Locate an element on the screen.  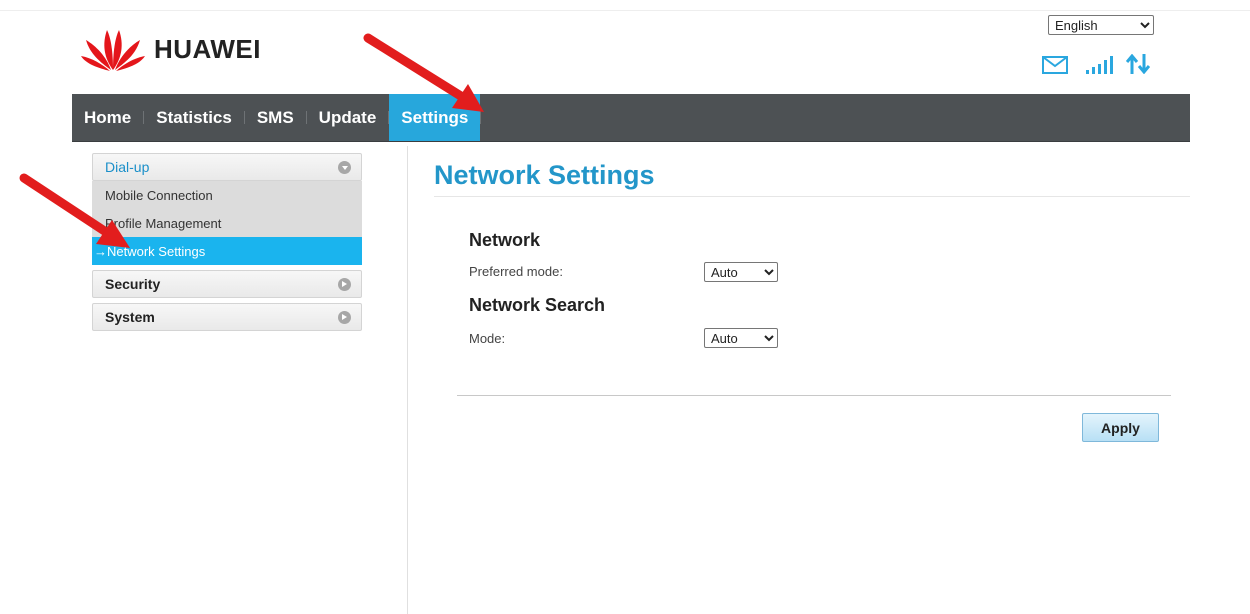
nav-sms: SMS is located at coordinates (275, 117).